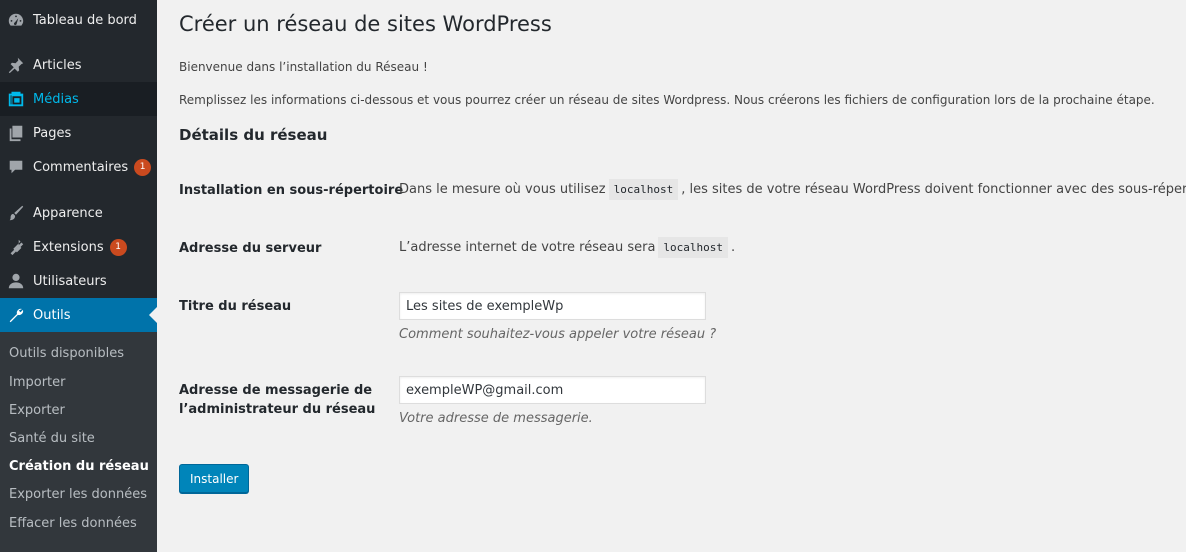  I want to click on extensions-count-badge: 1, so click(118, 247).